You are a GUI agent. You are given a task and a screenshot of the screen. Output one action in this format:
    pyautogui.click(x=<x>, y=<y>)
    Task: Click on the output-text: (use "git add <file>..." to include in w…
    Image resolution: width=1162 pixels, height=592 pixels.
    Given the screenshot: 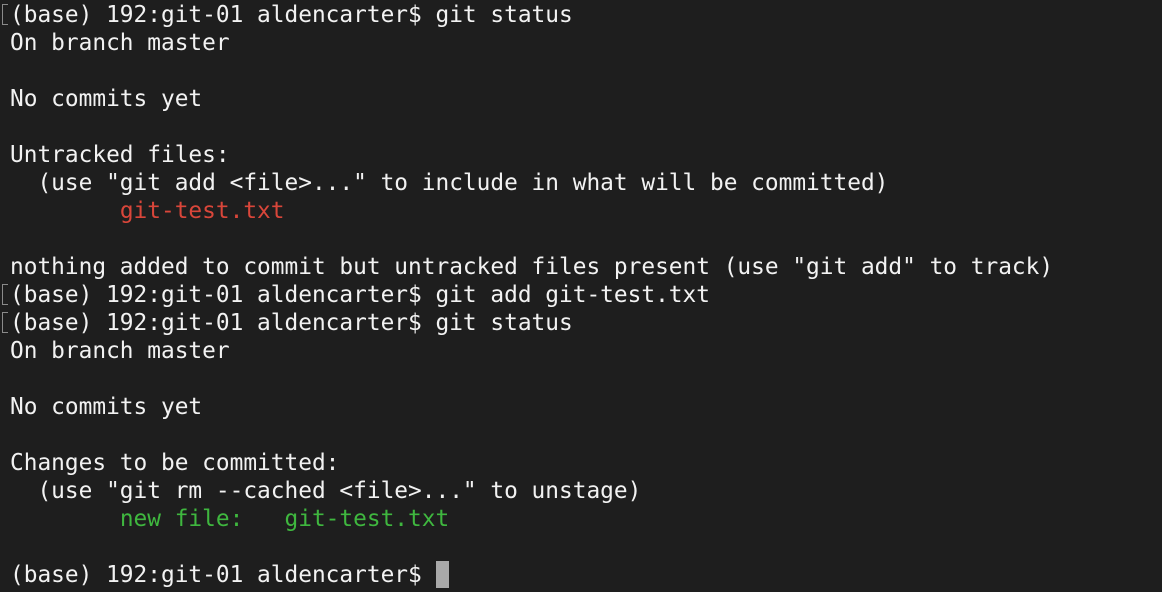 What is the action you would take?
    pyautogui.click(x=449, y=183)
    